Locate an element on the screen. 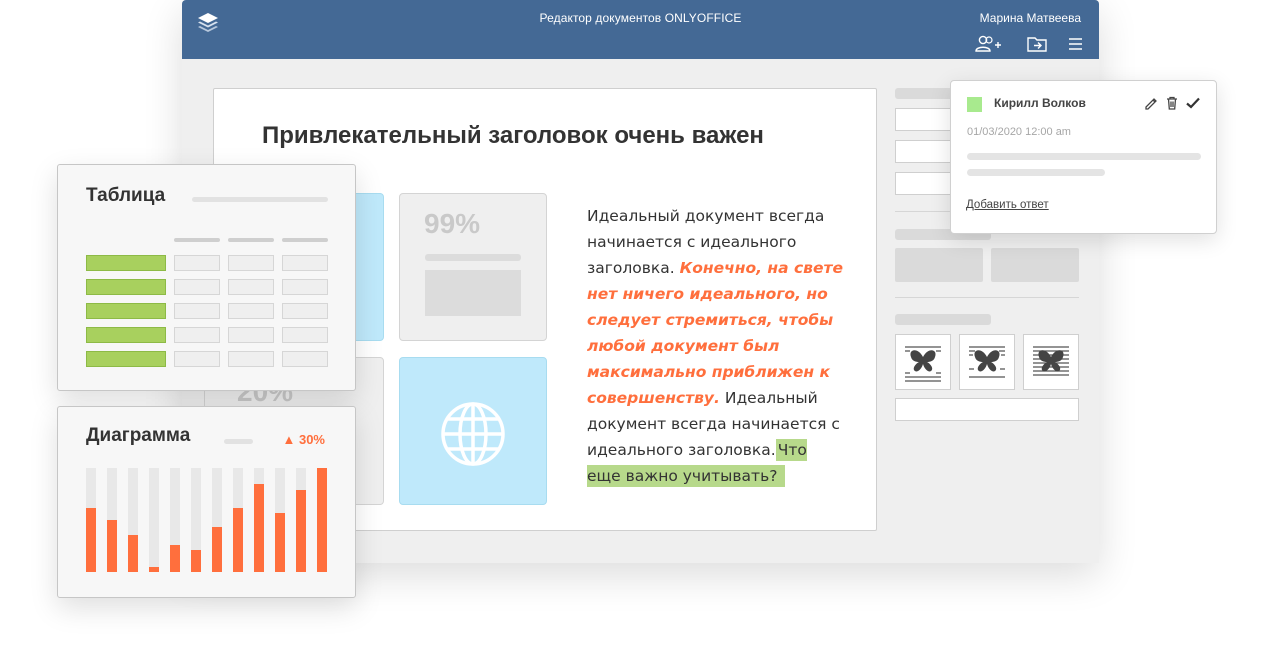  chart-change: ▲ 30% is located at coordinates (303, 439).